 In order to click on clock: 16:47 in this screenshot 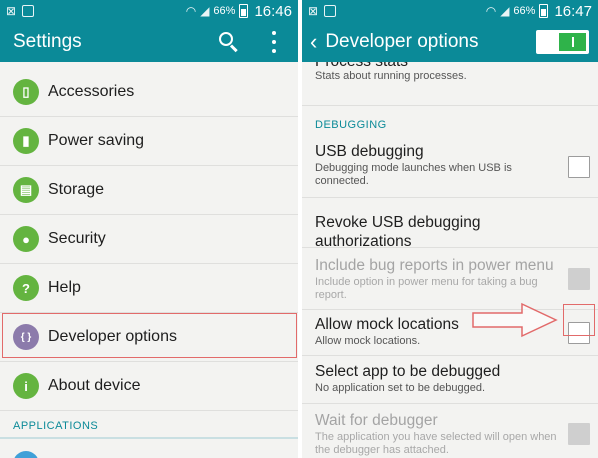, I will do `click(573, 11)`.